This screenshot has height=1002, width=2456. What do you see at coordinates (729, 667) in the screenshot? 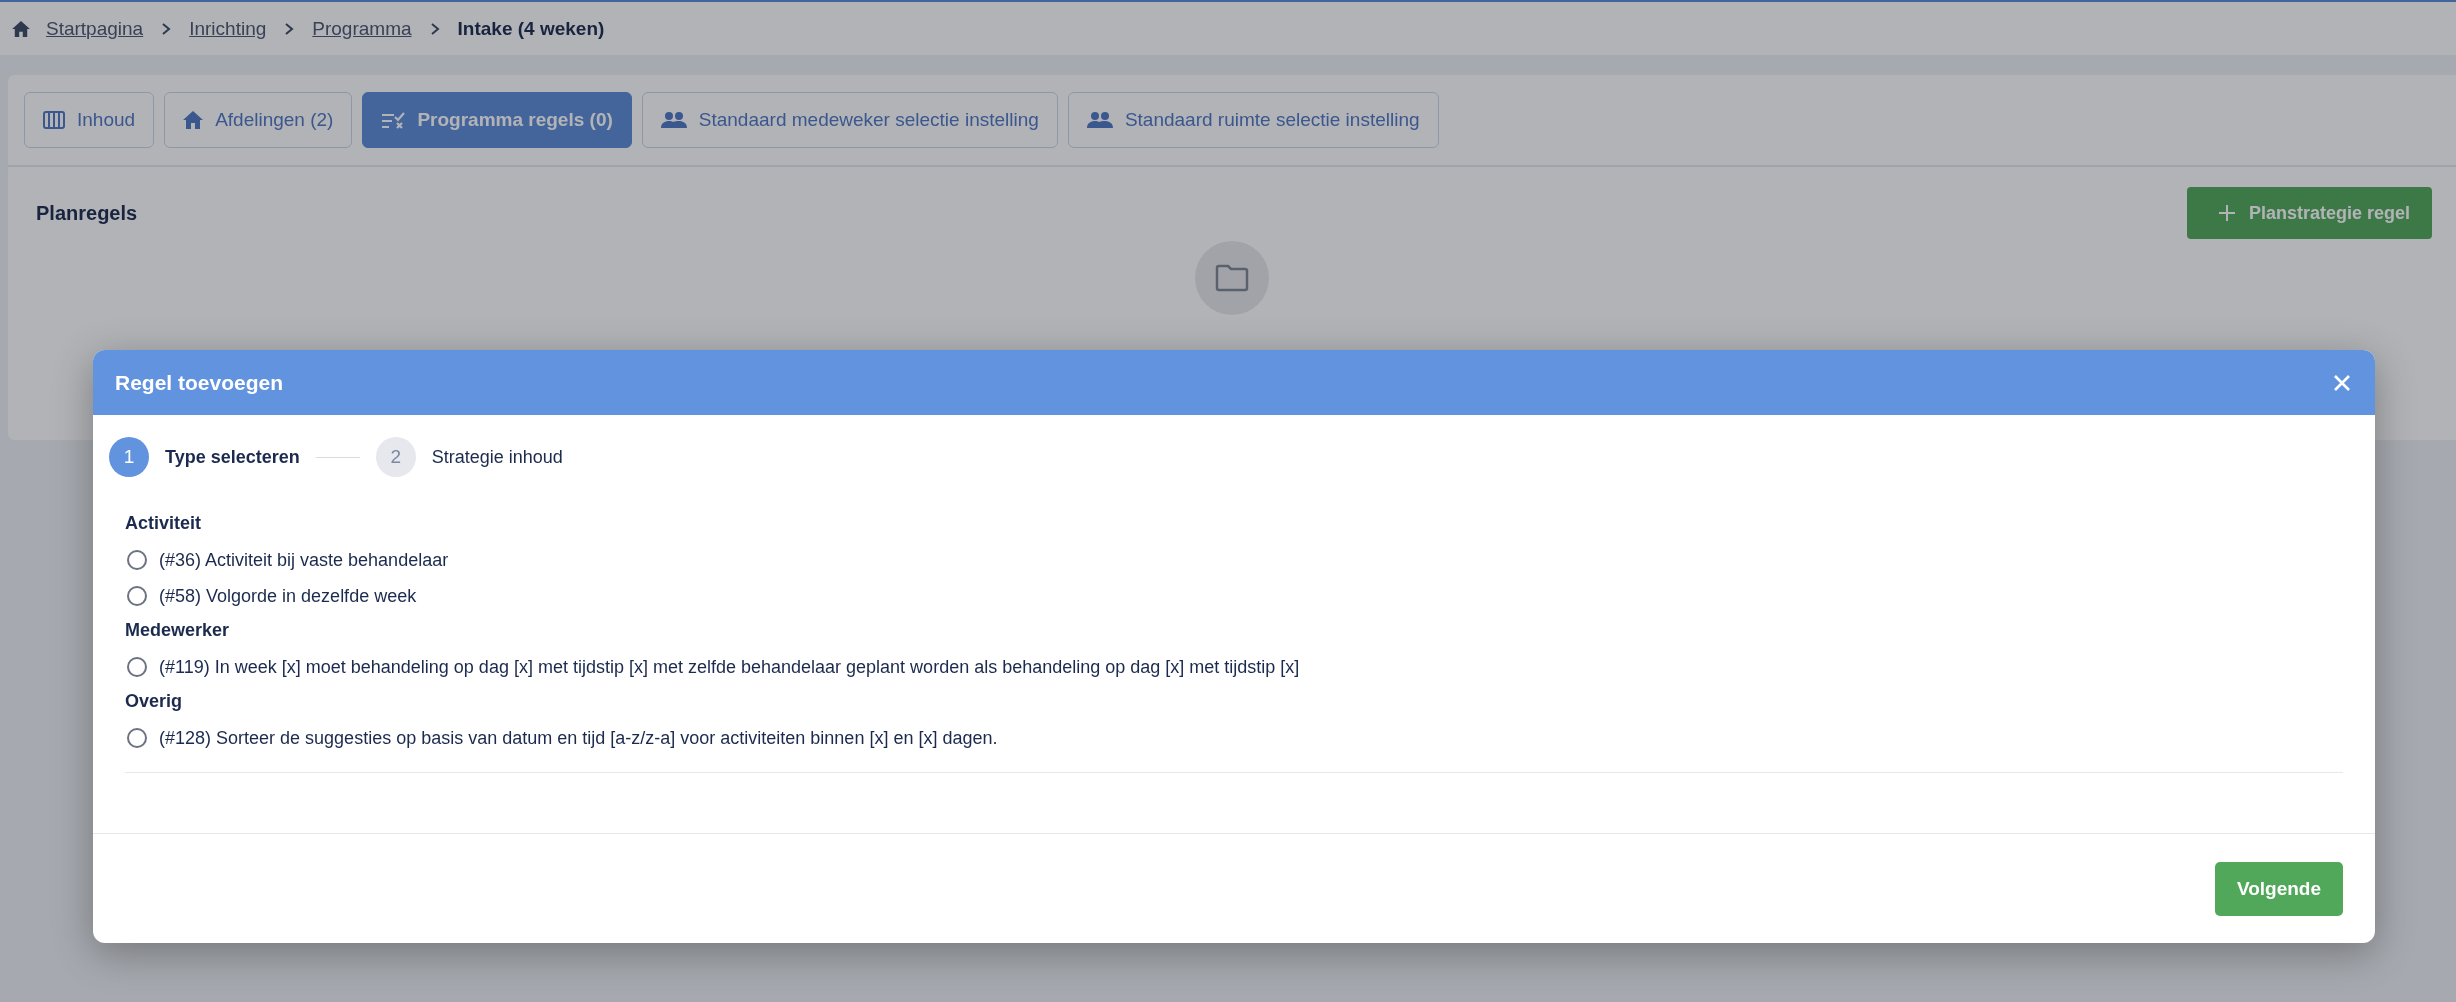
I see `radio-label: (#119) In week [x] moet behandeling op dag [x] met tijdstip [x] met zelfde behandelaar geplant worden als behandeling op dag [x] met tijdstip [x]` at bounding box center [729, 667].